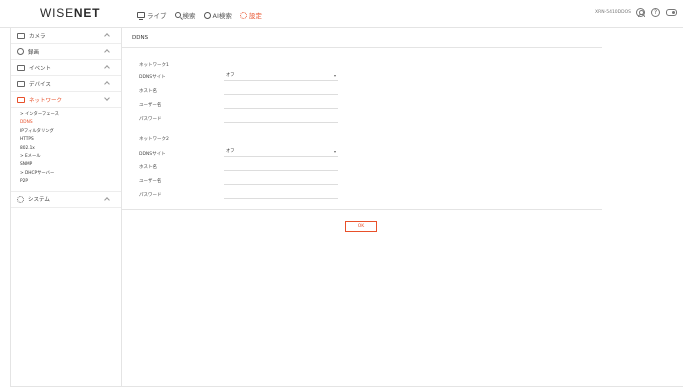  What do you see at coordinates (70, 123) in the screenshot?
I see `sidebar-sub-ddns: DDNS` at bounding box center [70, 123].